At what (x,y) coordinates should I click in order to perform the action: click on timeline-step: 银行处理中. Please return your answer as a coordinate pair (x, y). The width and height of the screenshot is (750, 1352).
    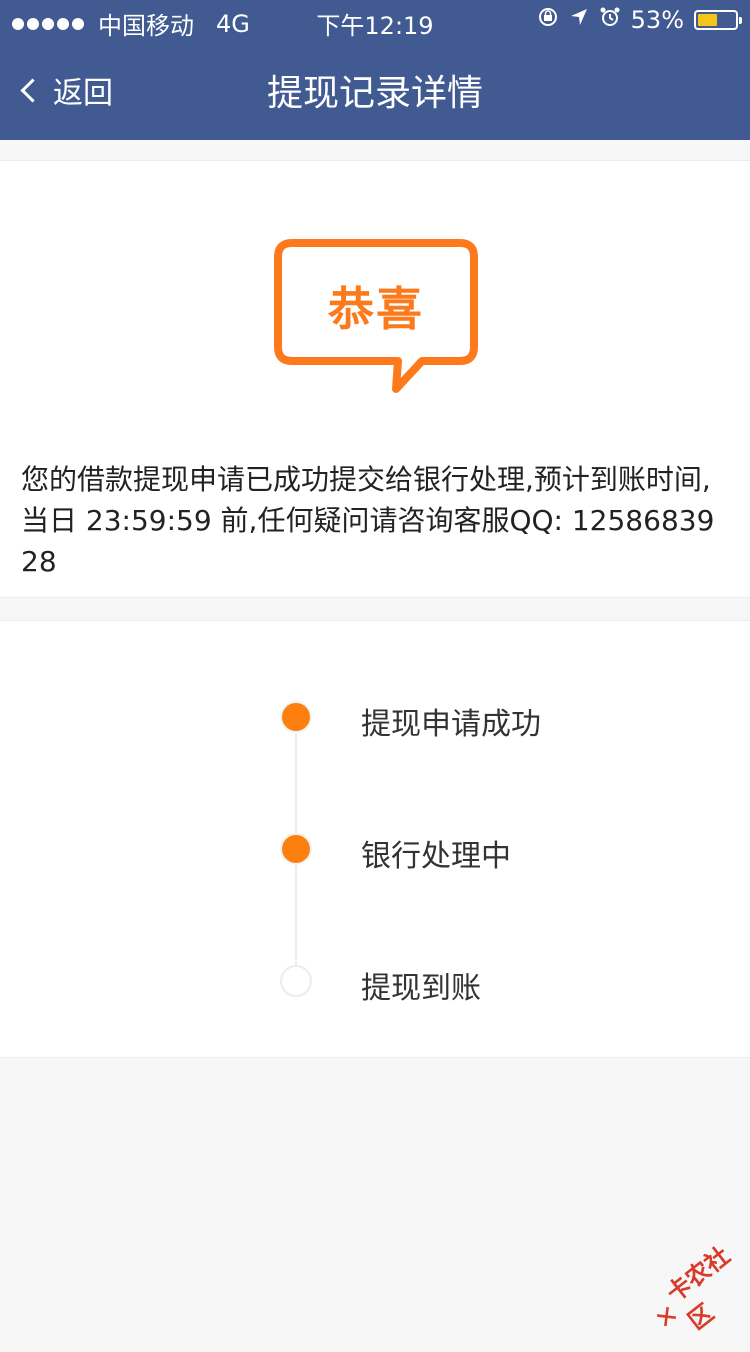
    Looking at the image, I should click on (375, 851).